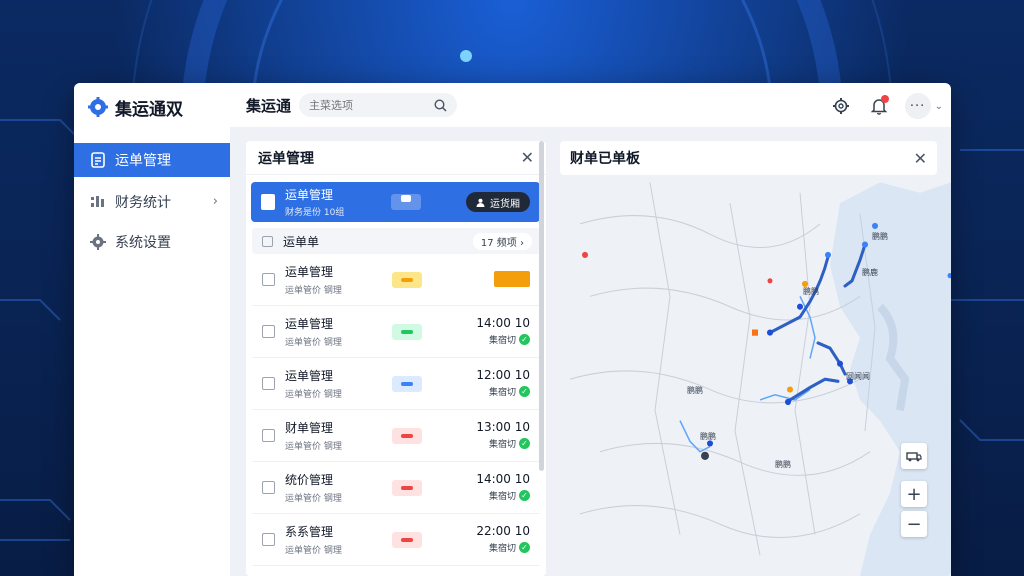  What do you see at coordinates (313, 487) in the screenshot?
I see `row-text: 统价管理 运单管价 钢理` at bounding box center [313, 487].